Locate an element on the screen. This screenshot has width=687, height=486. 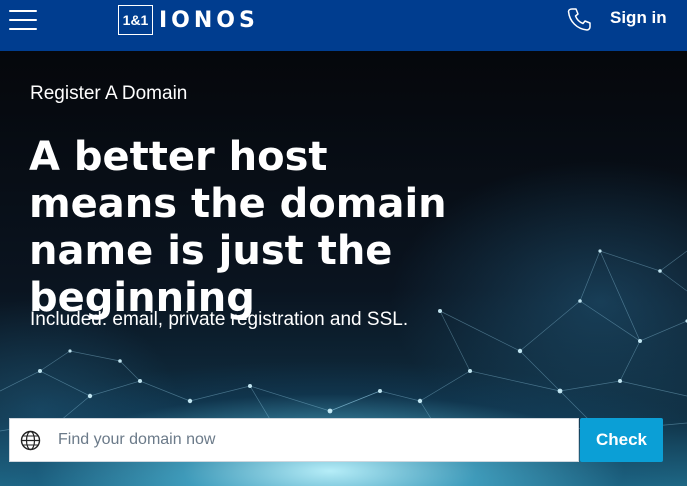
logo-box: 1&1 is located at coordinates (135, 20).